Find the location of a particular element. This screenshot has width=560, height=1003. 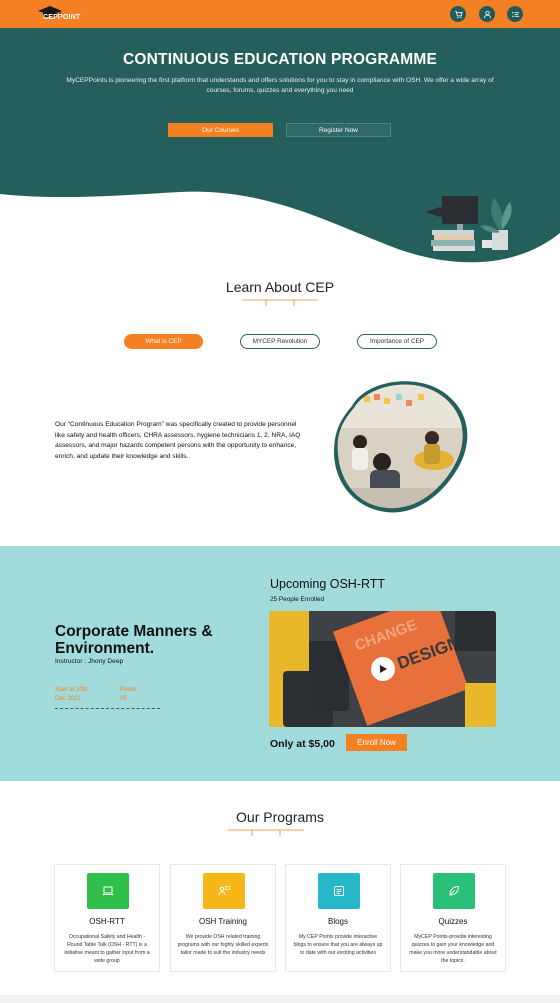

play-button-icon is located at coordinates (383, 669).